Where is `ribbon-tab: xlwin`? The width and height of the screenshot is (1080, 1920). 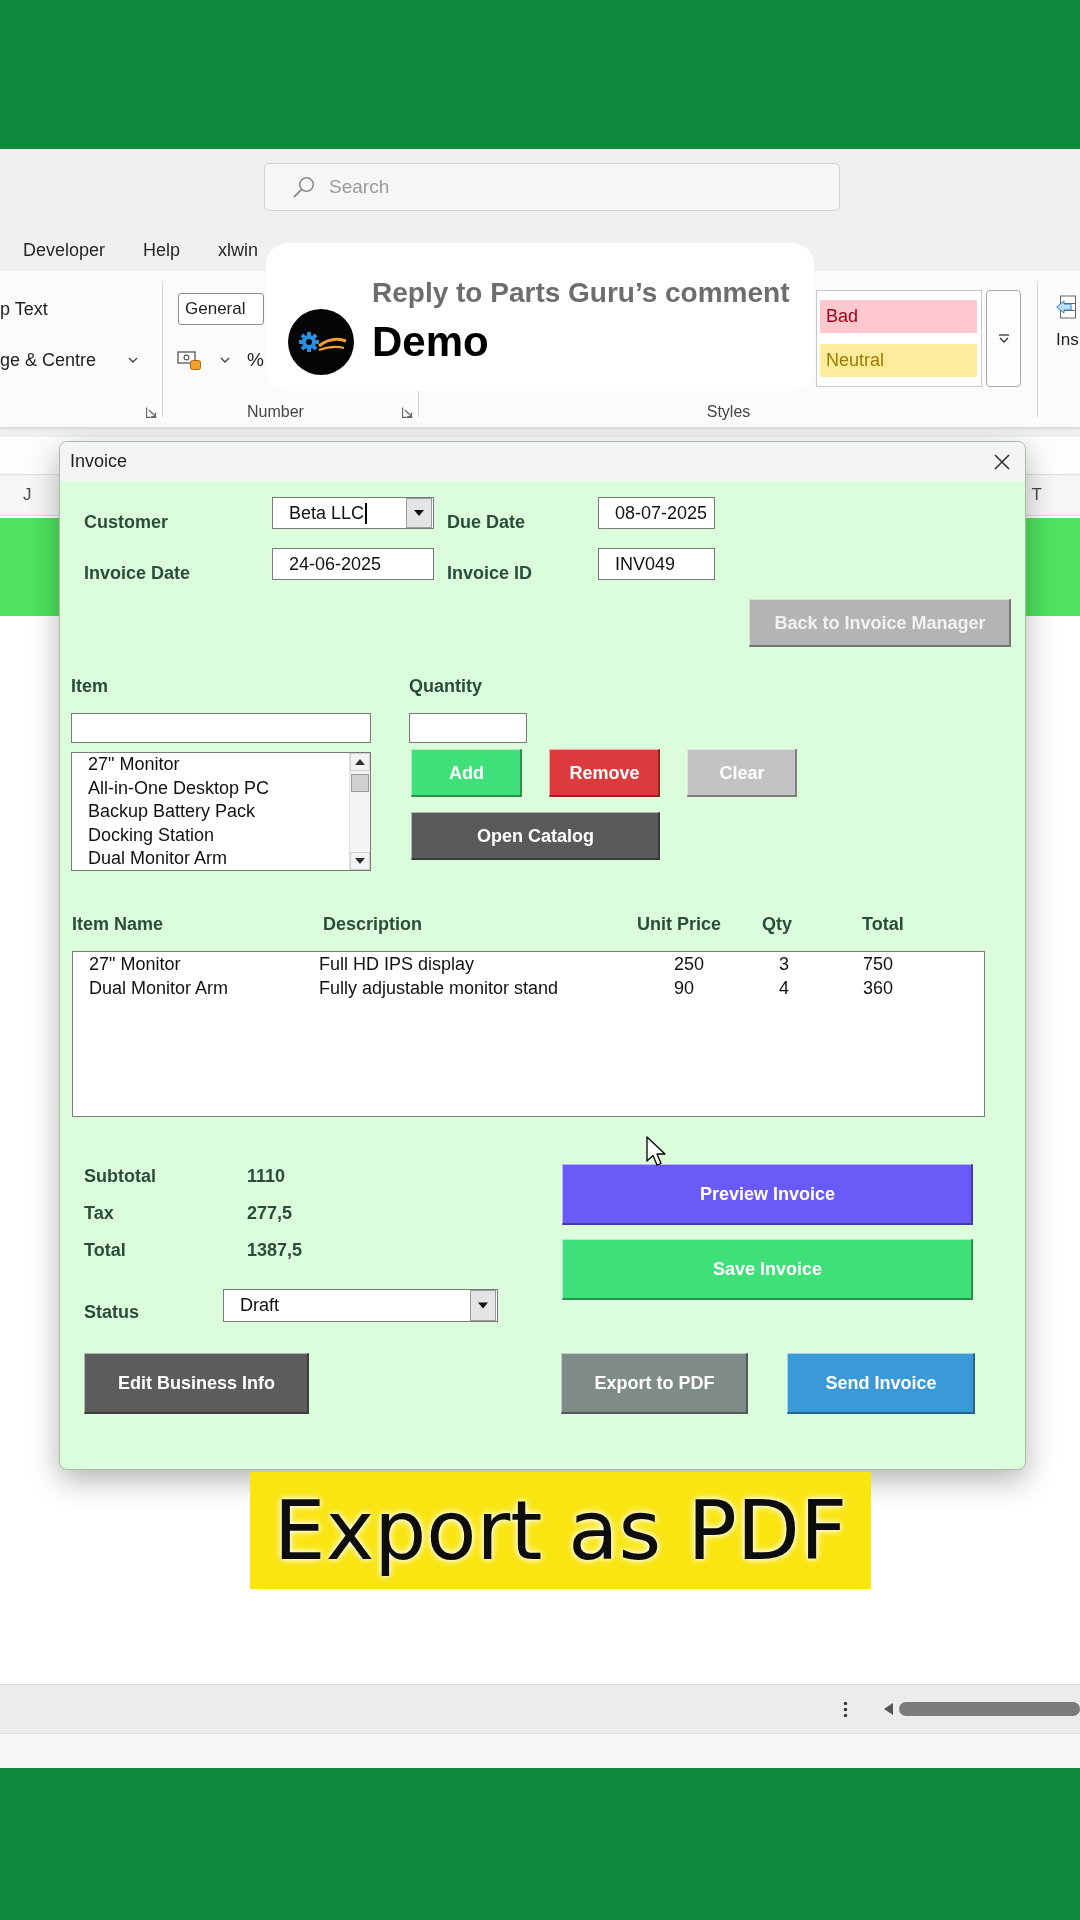
ribbon-tab: xlwin is located at coordinates (238, 250).